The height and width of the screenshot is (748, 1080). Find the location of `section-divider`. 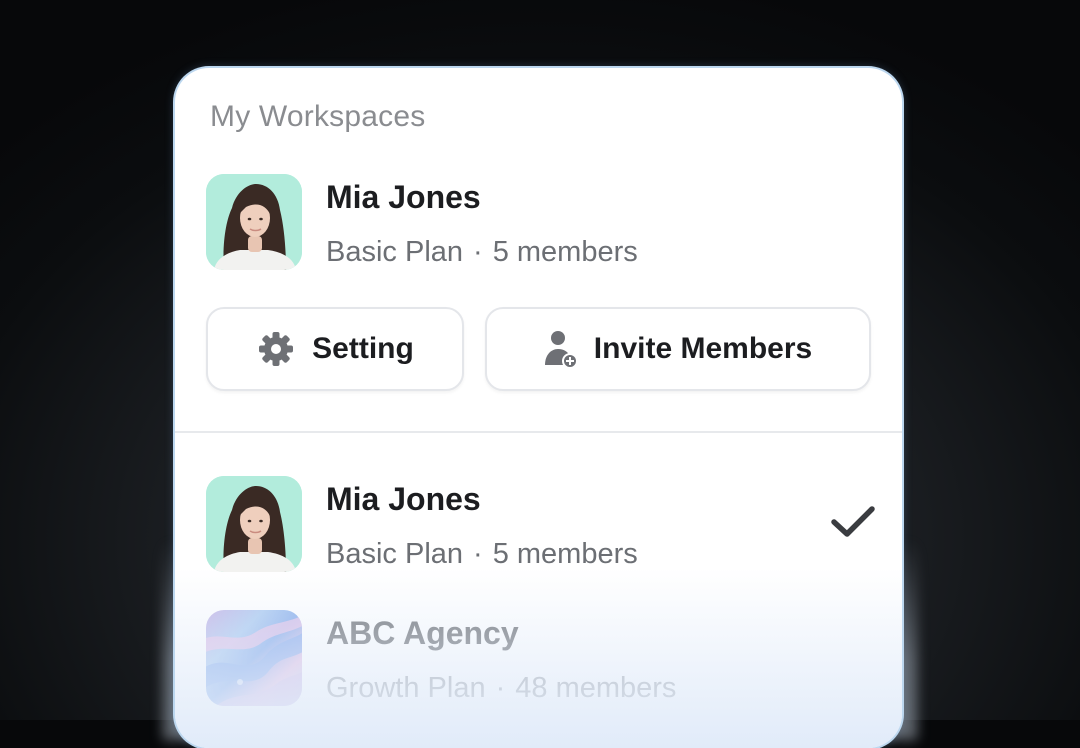

section-divider is located at coordinates (538, 432).